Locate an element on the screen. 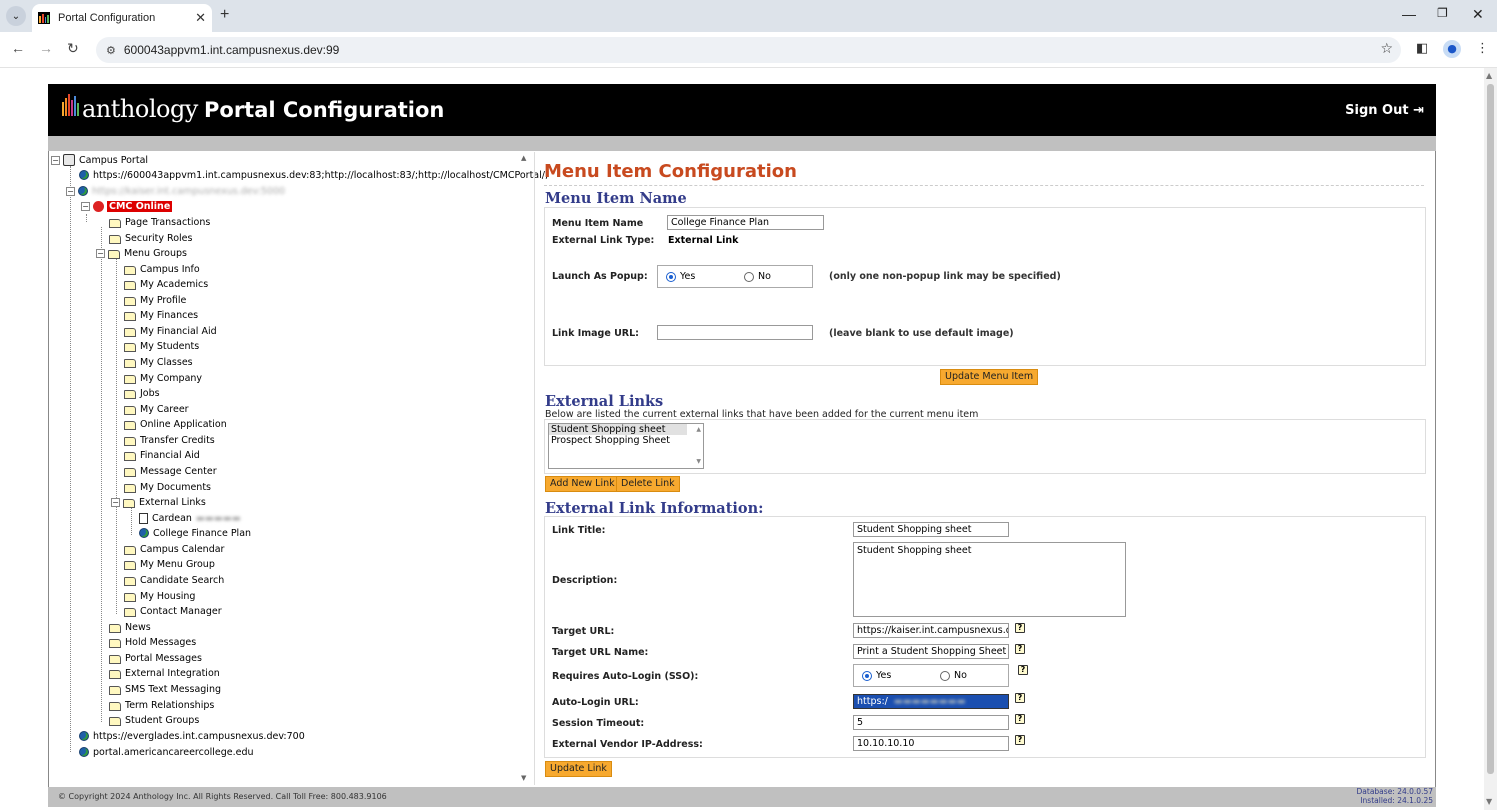  tree-node-campus-calendar: Campus Calendar is located at coordinates (174, 549).